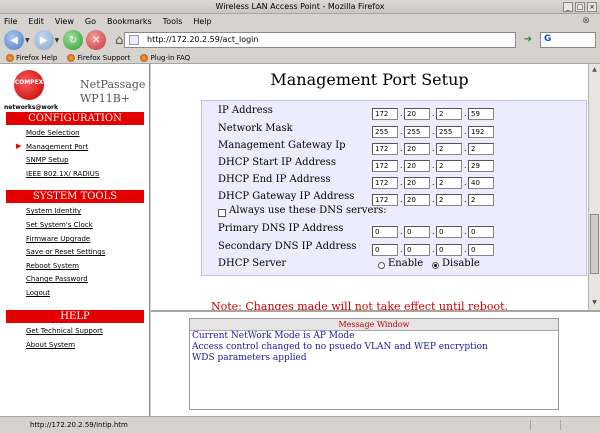  Describe the element at coordinates (47, 160) in the screenshot. I see `nav-snmp-setup: SNMP Setup` at that location.